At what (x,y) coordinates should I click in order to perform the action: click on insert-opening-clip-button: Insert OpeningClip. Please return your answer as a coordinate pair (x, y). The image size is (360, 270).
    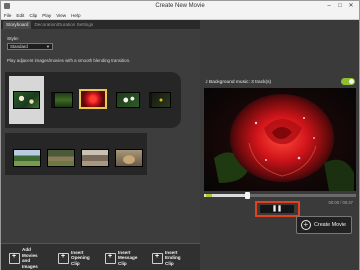
    Looking at the image, I should click on (77, 258).